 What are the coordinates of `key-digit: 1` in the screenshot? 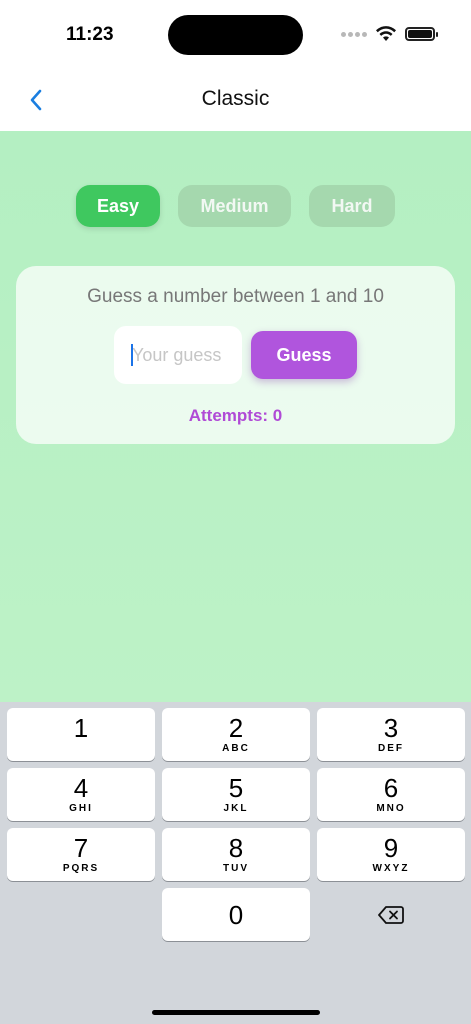 It's located at (81, 727).